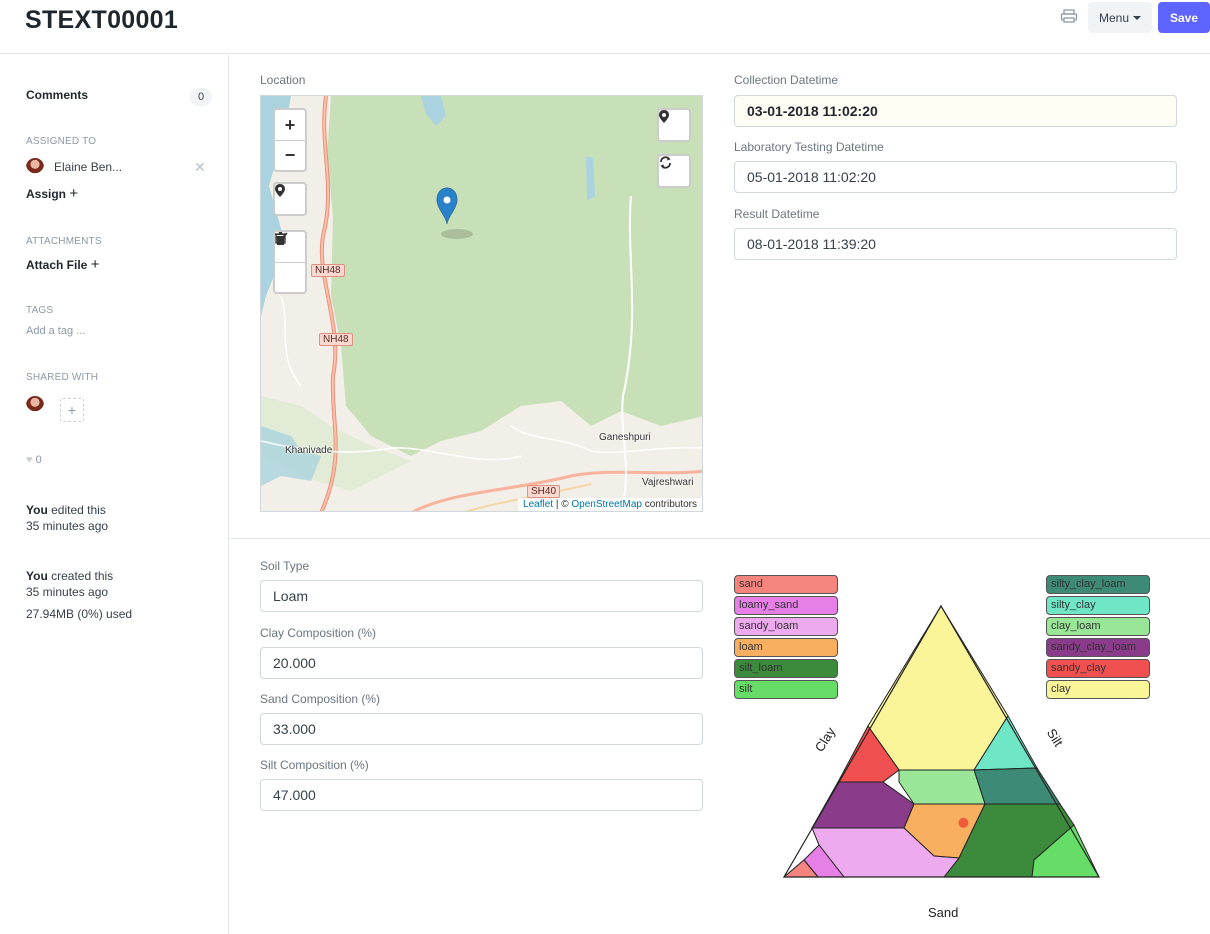 The image size is (1210, 934). Describe the element at coordinates (62, 377) in the screenshot. I see `shared-with-heading: SHARED WITH` at that location.